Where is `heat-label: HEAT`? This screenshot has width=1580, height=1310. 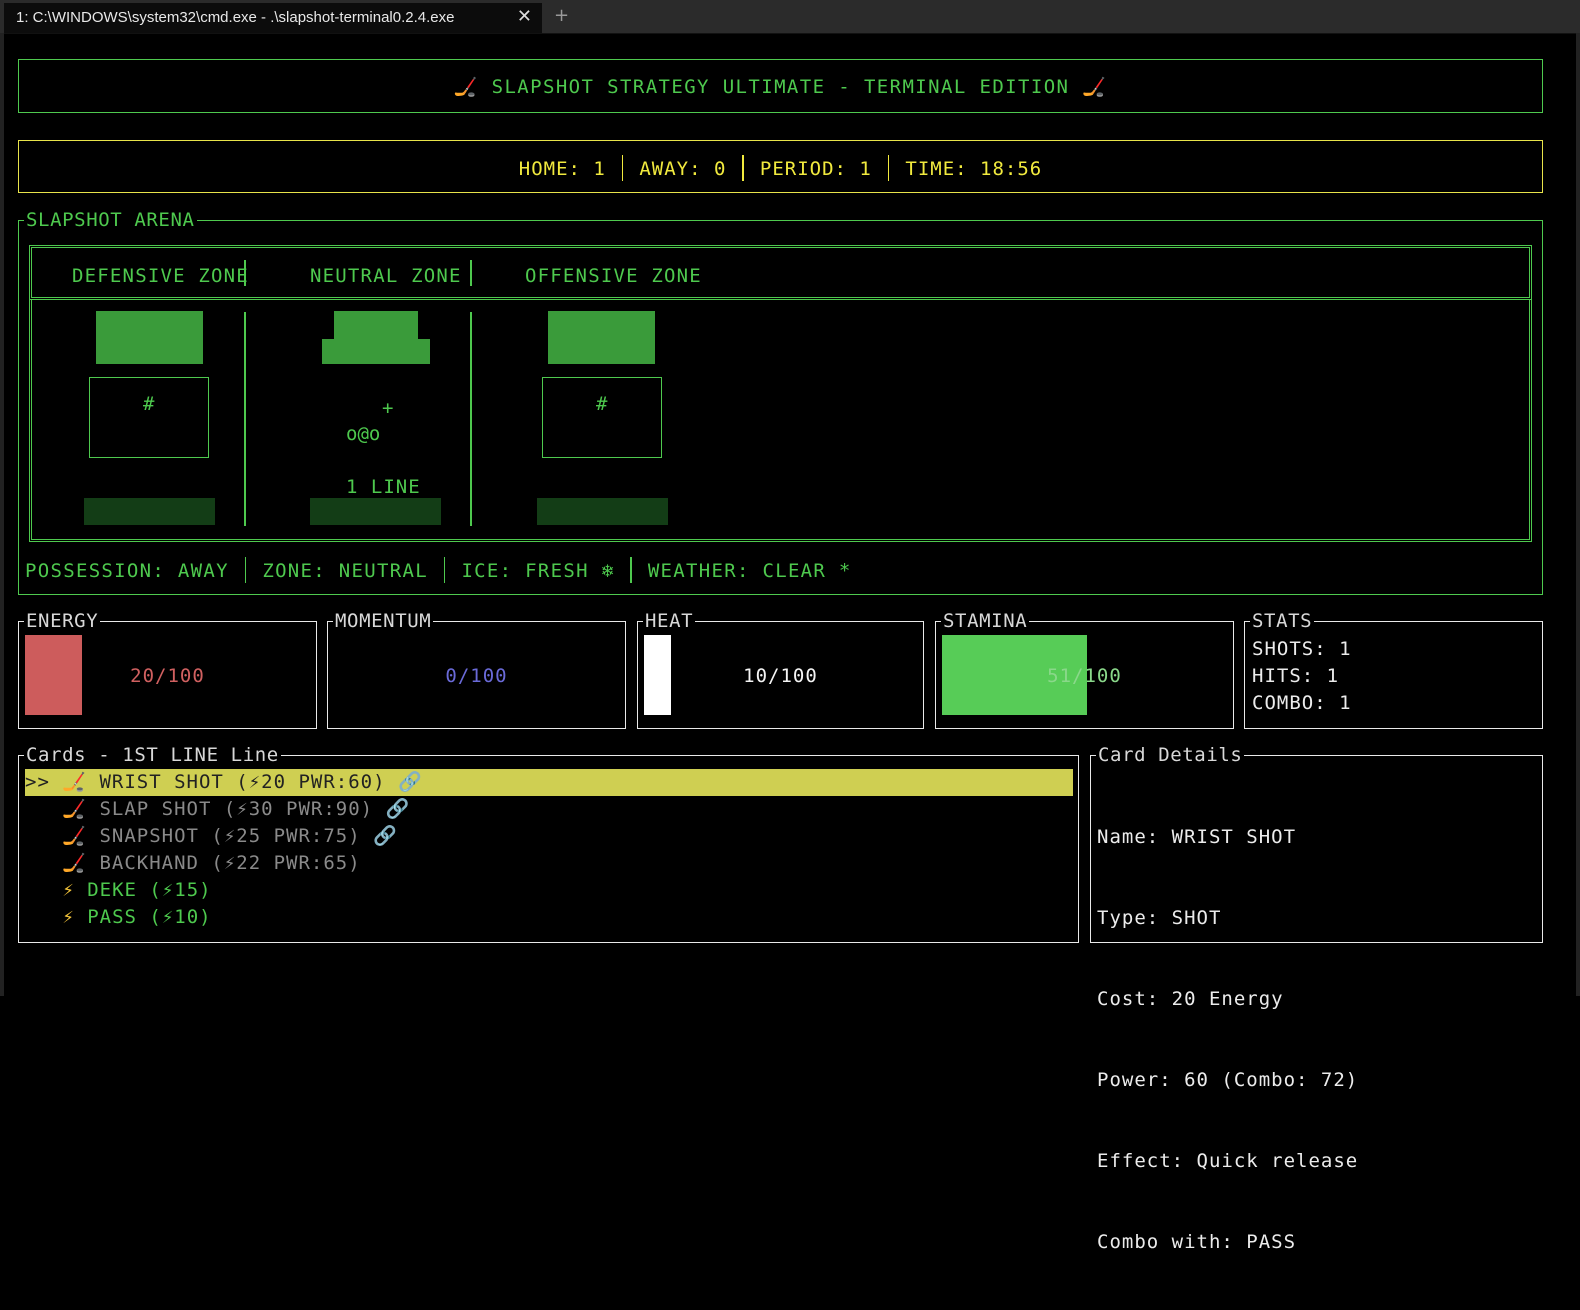 heat-label: HEAT is located at coordinates (669, 621).